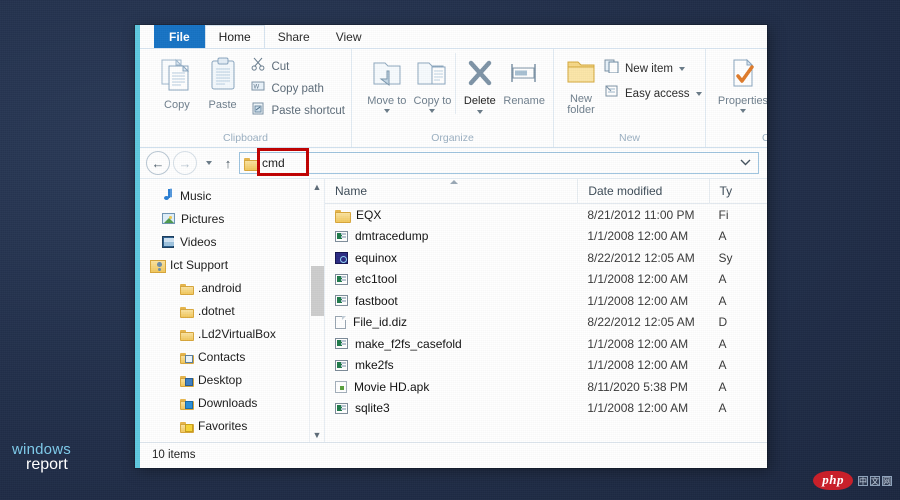 The width and height of the screenshot is (900, 500). I want to click on favorites-folder-icon, so click(187, 427).